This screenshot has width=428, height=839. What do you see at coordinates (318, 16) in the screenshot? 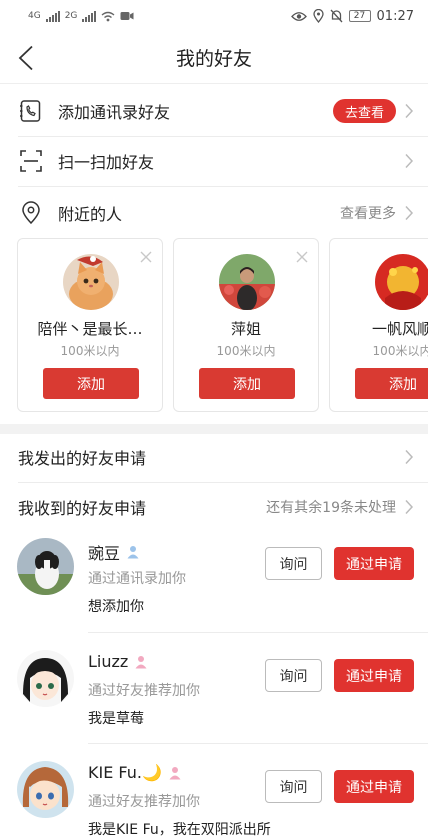
I see `location-icon` at bounding box center [318, 16].